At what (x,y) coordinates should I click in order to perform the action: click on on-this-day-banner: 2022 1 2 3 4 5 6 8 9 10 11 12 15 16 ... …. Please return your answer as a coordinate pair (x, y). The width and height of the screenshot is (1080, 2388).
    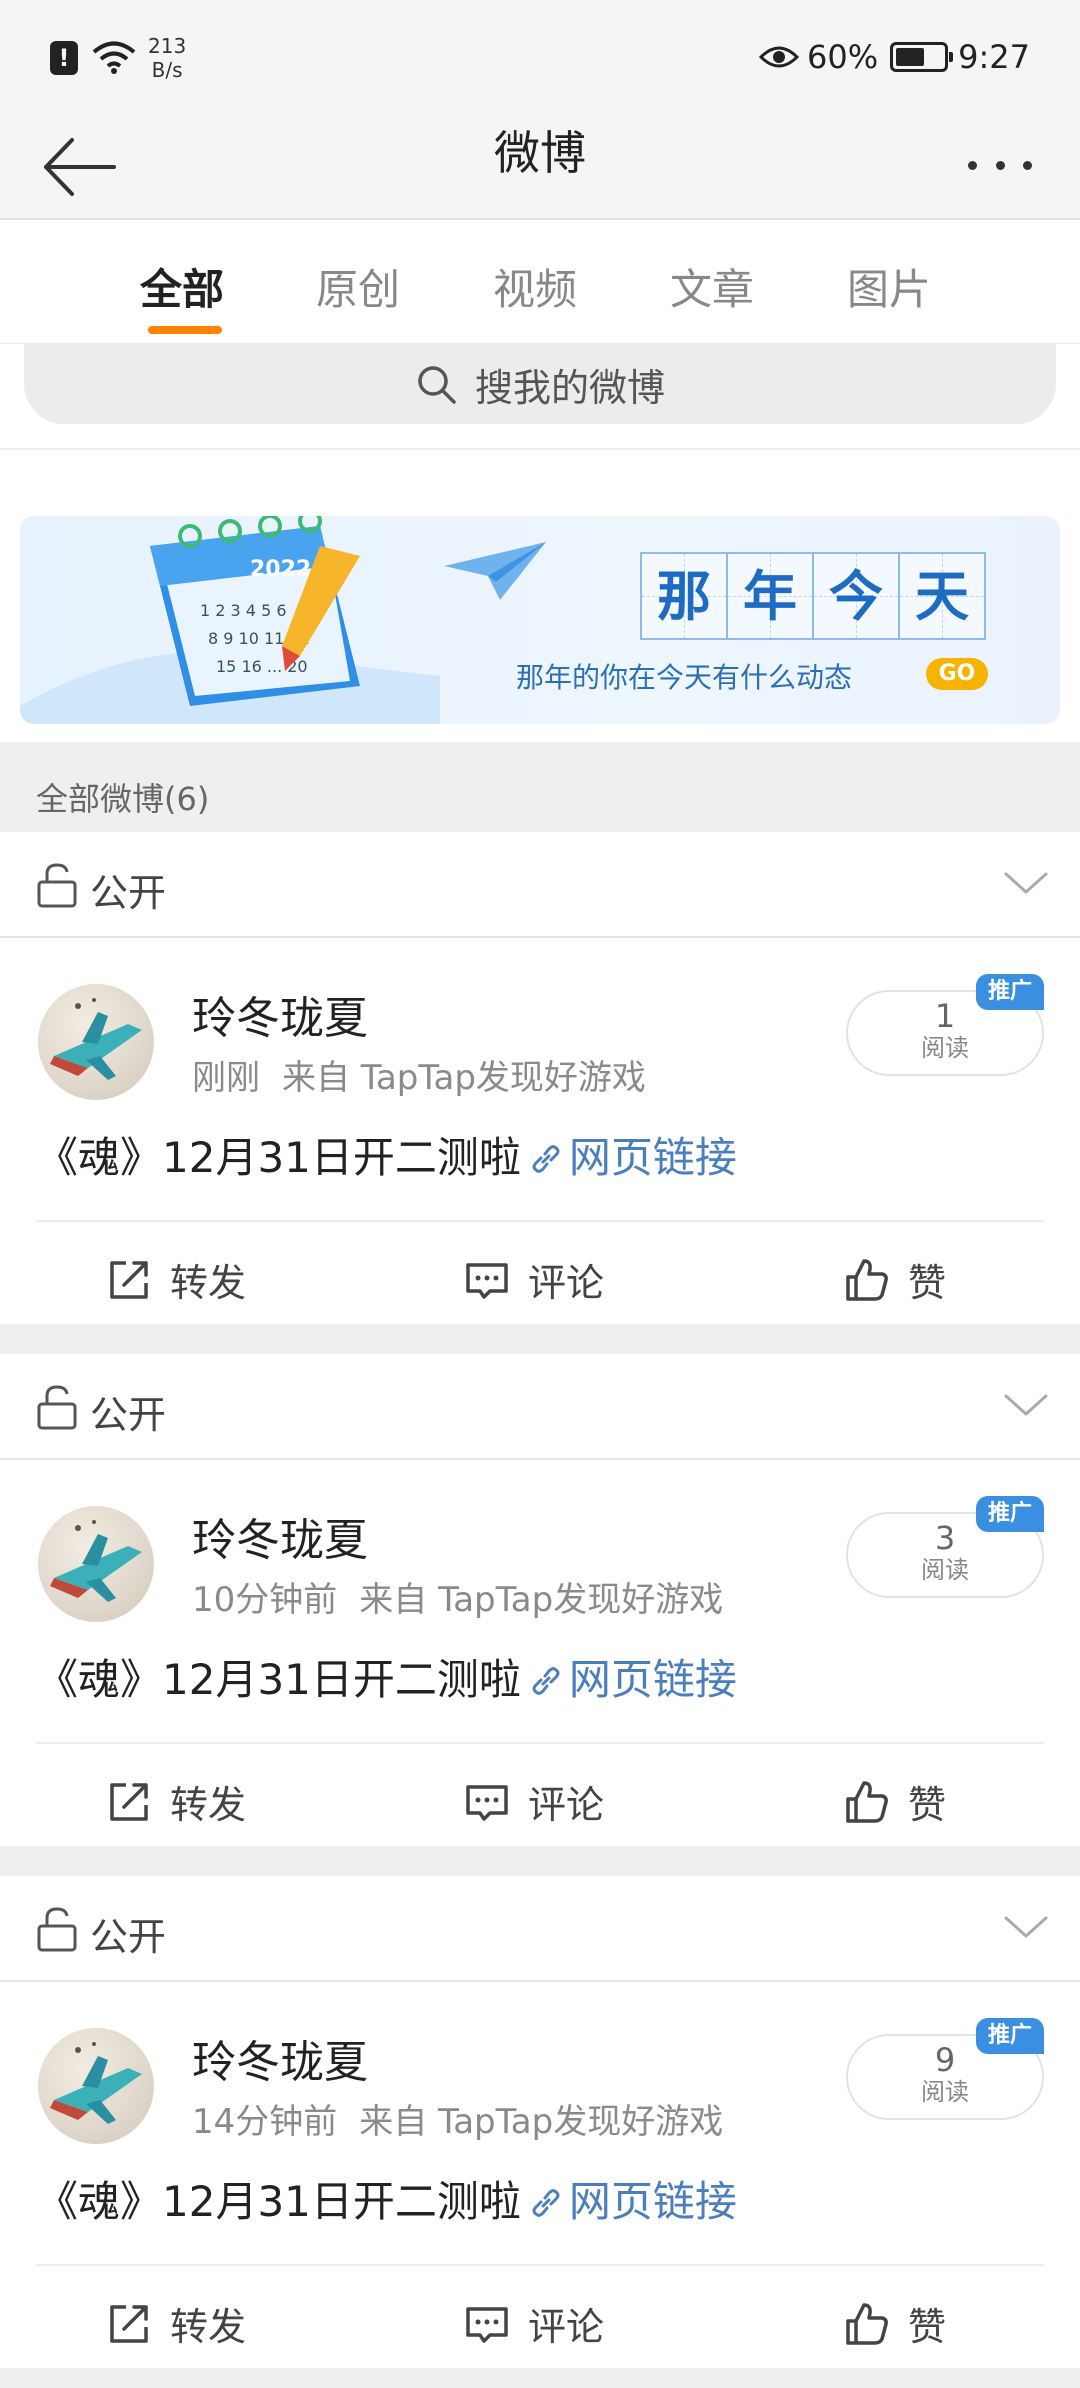
    Looking at the image, I should click on (540, 620).